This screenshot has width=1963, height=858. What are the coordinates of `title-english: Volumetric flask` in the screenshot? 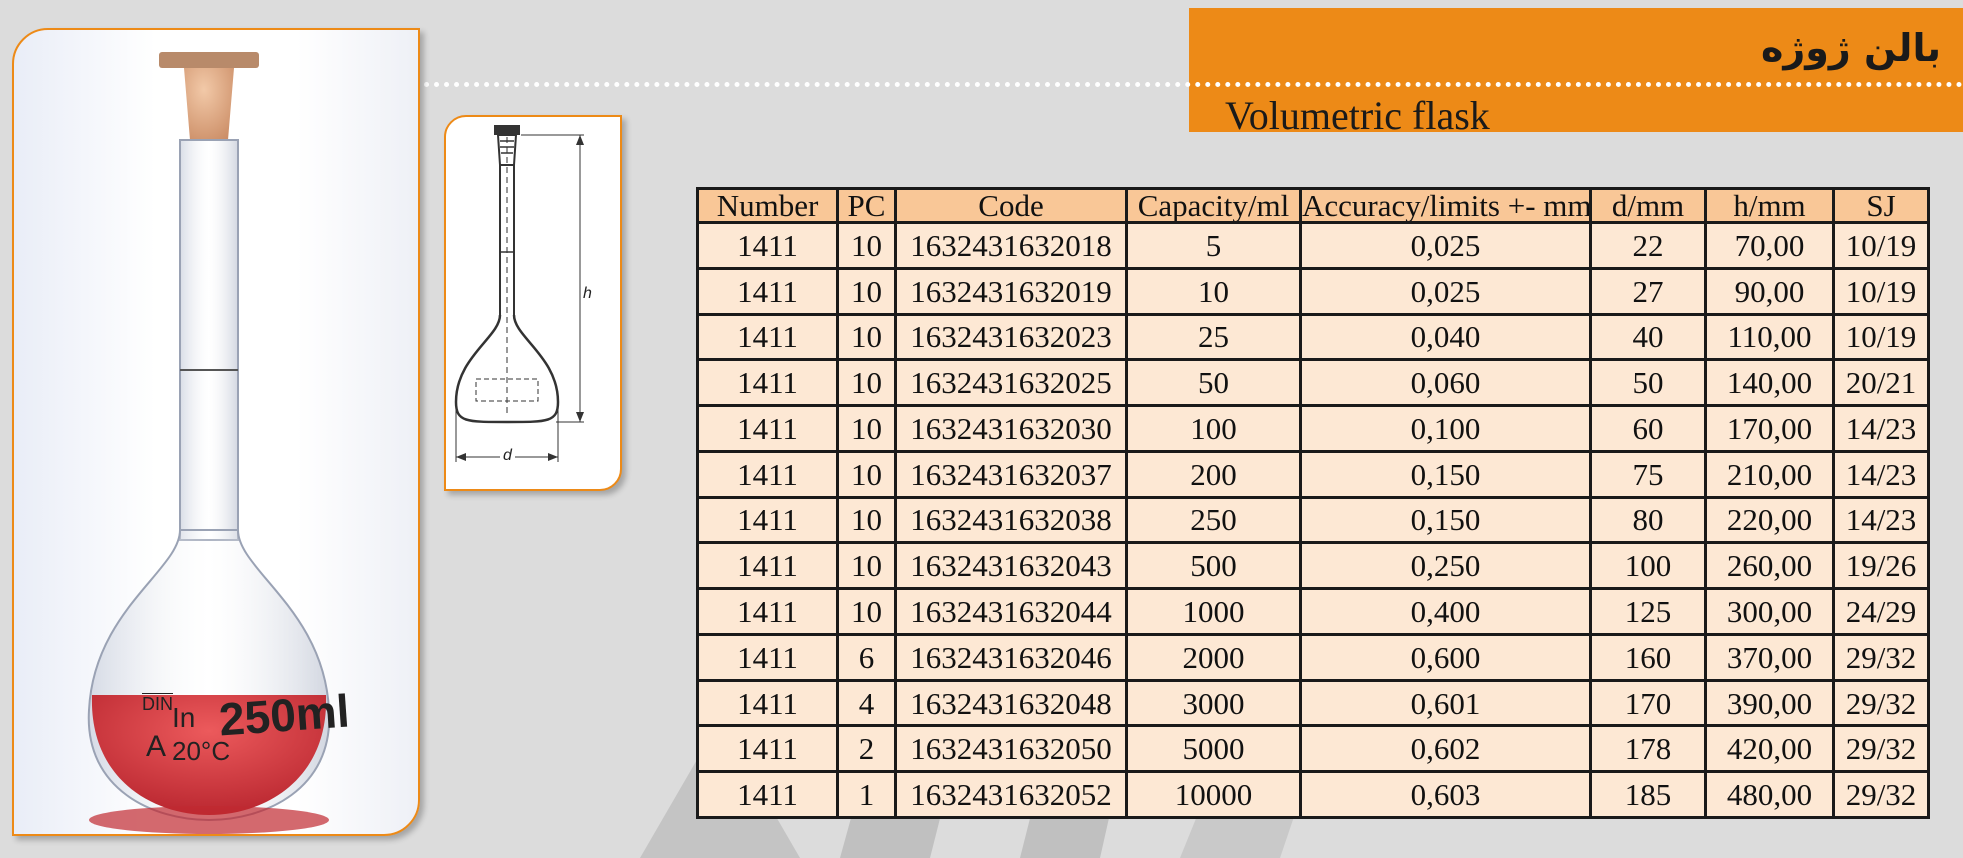 It's located at (1357, 115).